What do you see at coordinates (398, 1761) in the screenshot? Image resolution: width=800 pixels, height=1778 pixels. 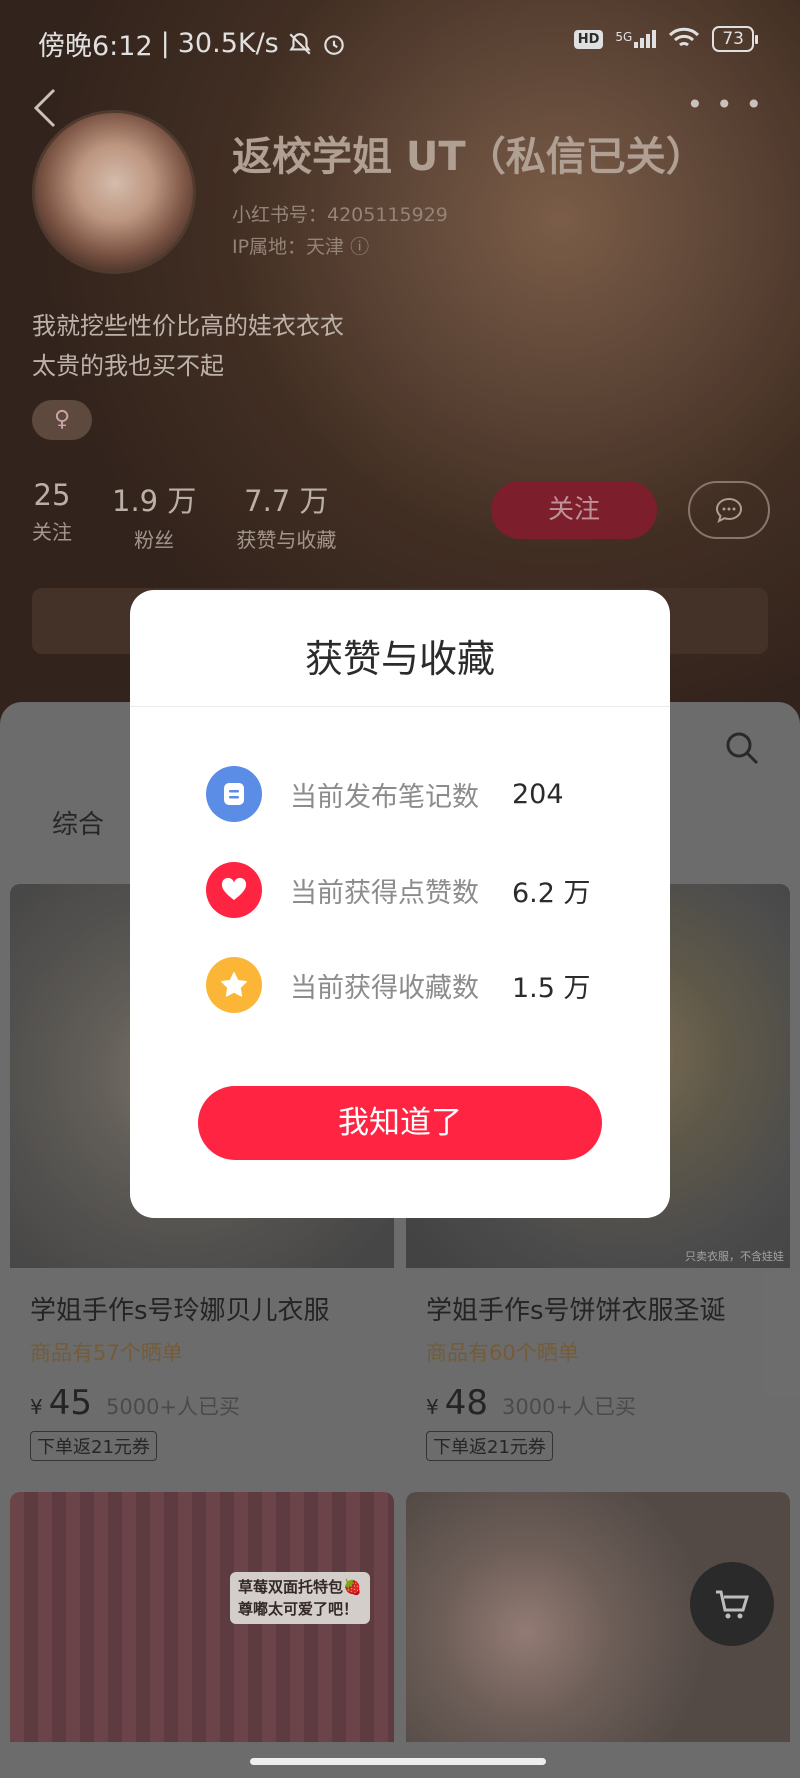 I see `home-indicator` at bounding box center [398, 1761].